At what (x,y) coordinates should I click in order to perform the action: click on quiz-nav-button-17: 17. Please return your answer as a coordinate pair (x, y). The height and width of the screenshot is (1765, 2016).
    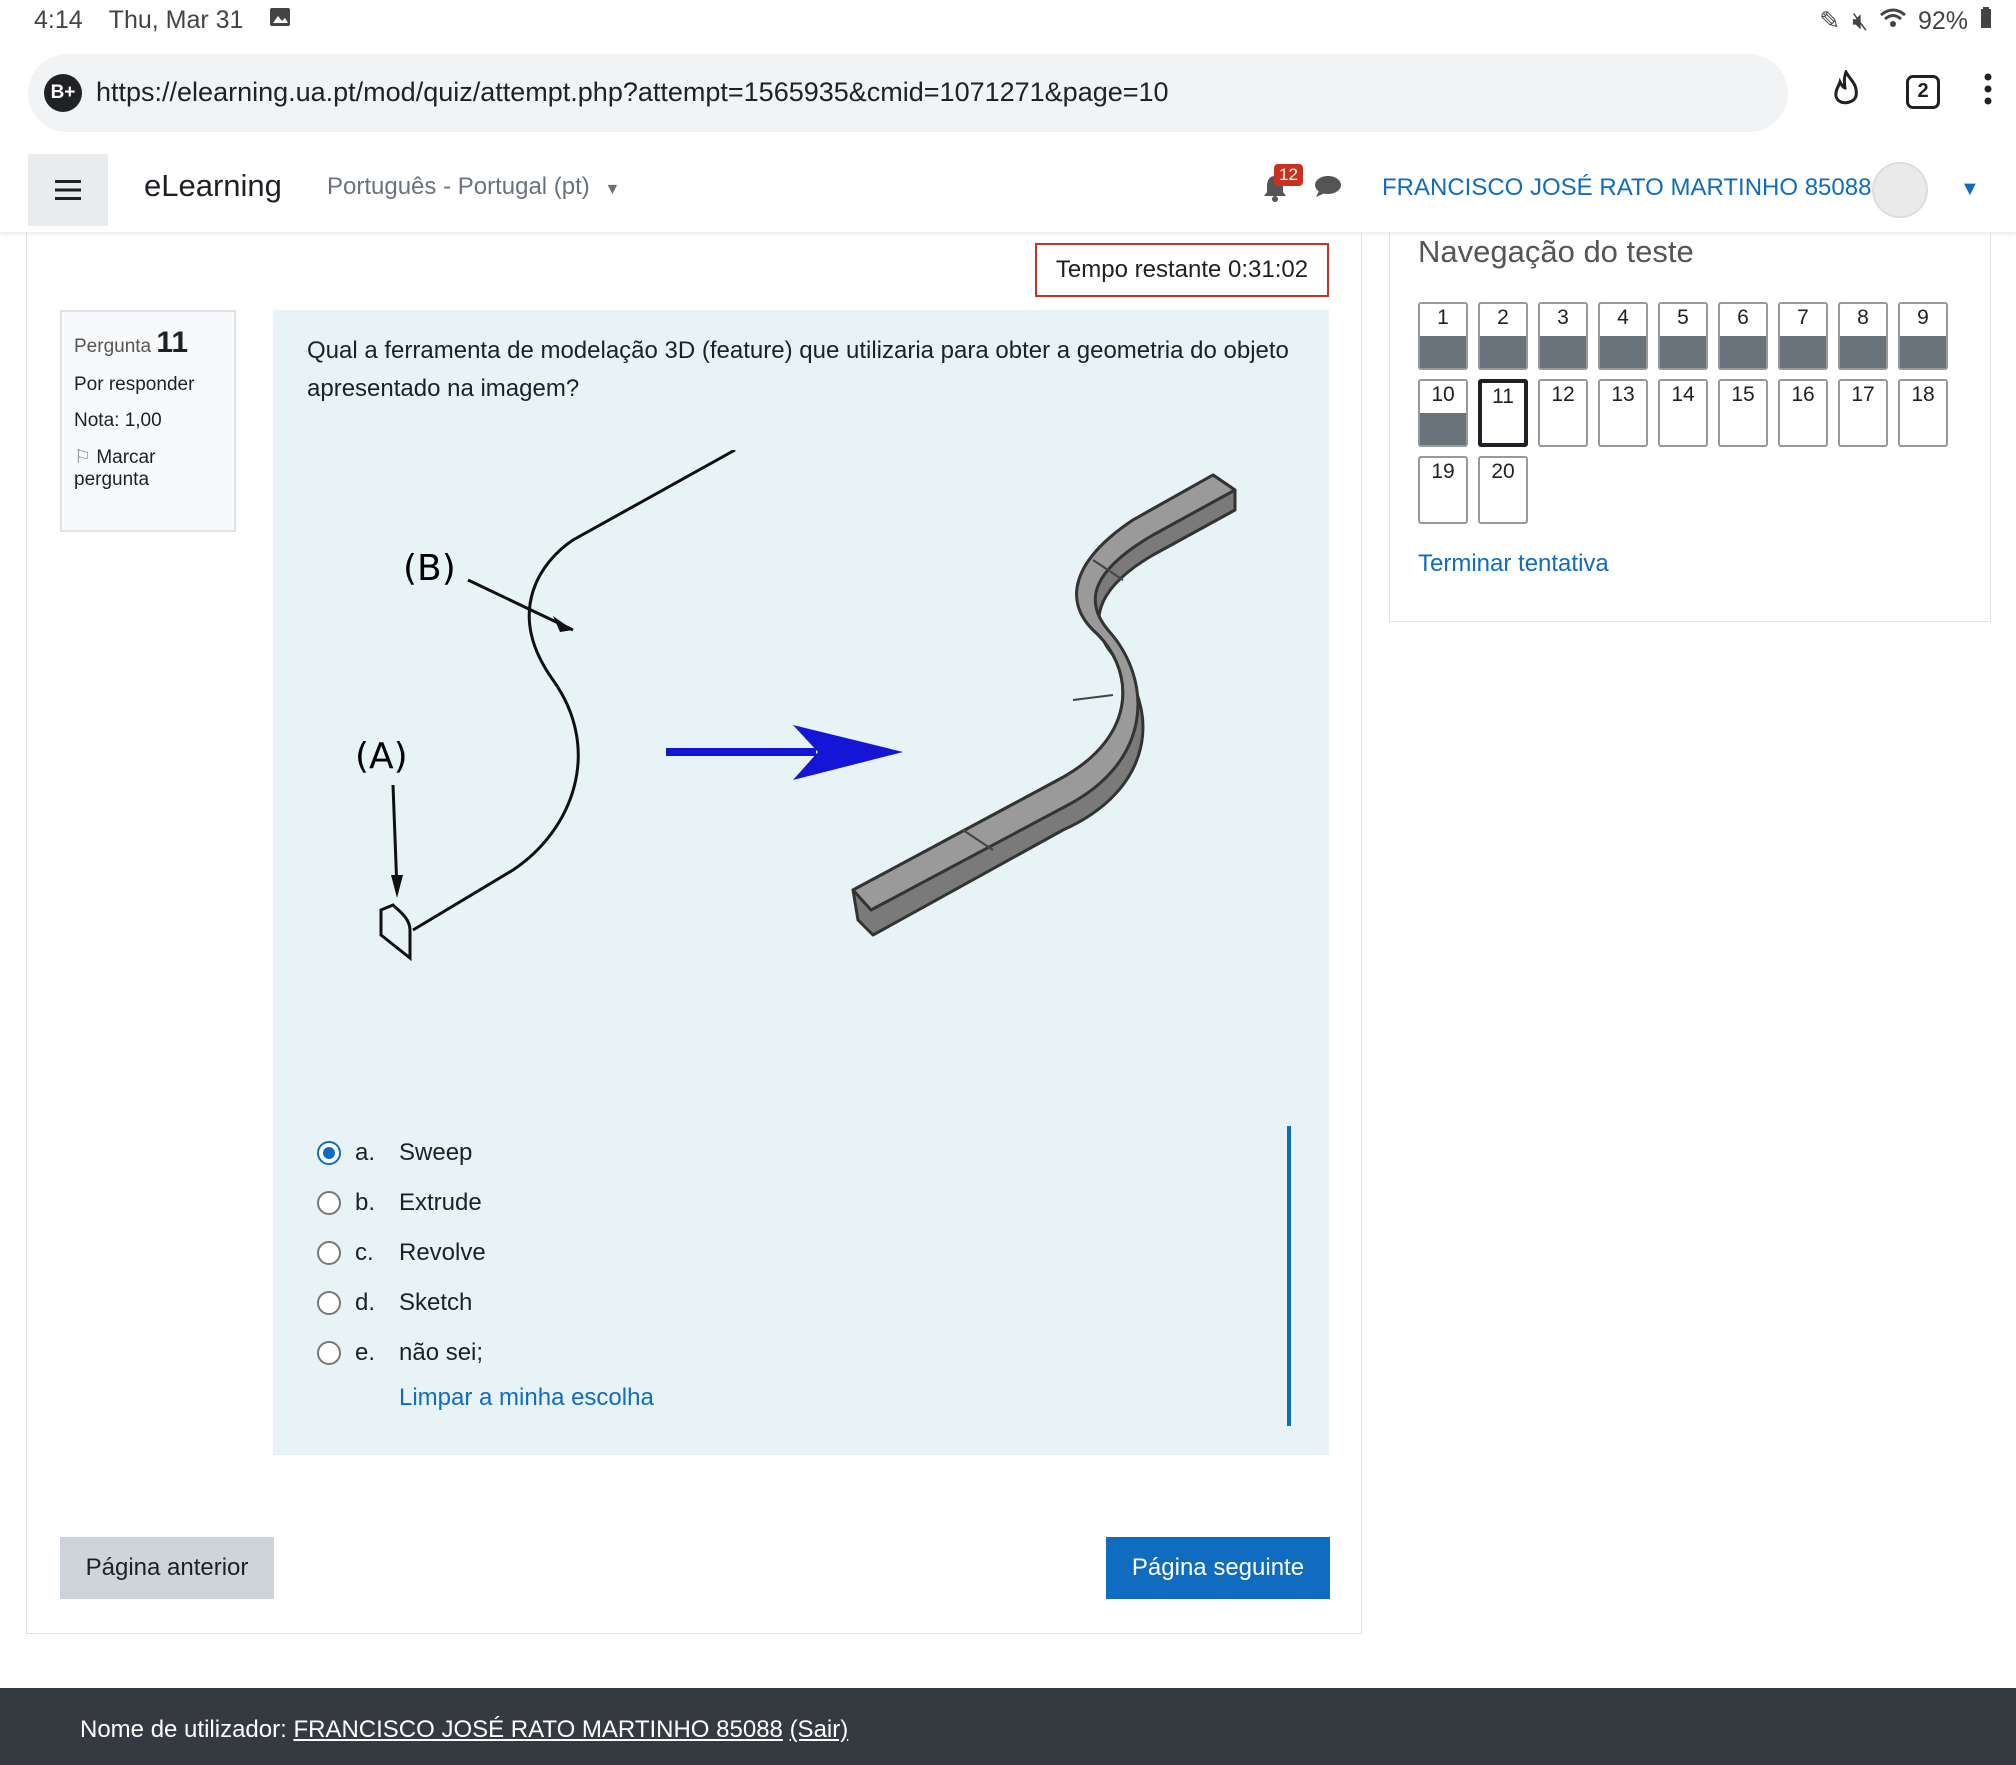
    Looking at the image, I should click on (1863, 413).